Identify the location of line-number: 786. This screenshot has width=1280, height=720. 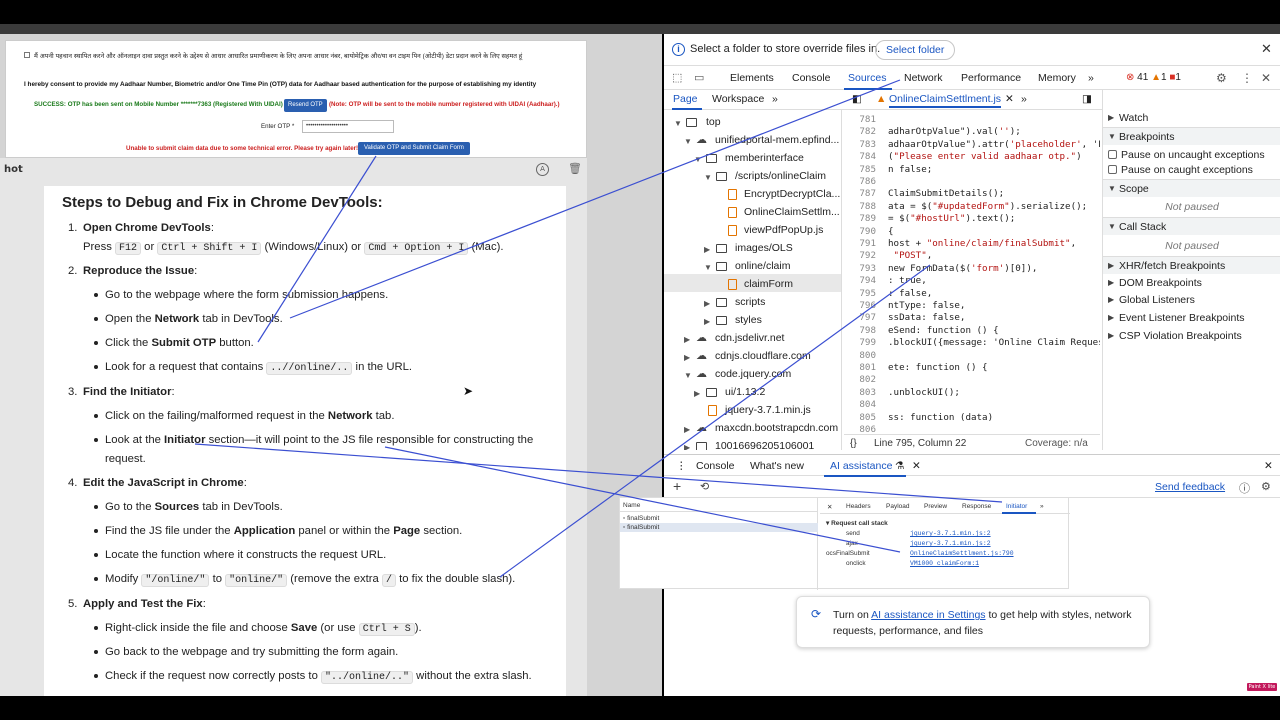
(861, 181).